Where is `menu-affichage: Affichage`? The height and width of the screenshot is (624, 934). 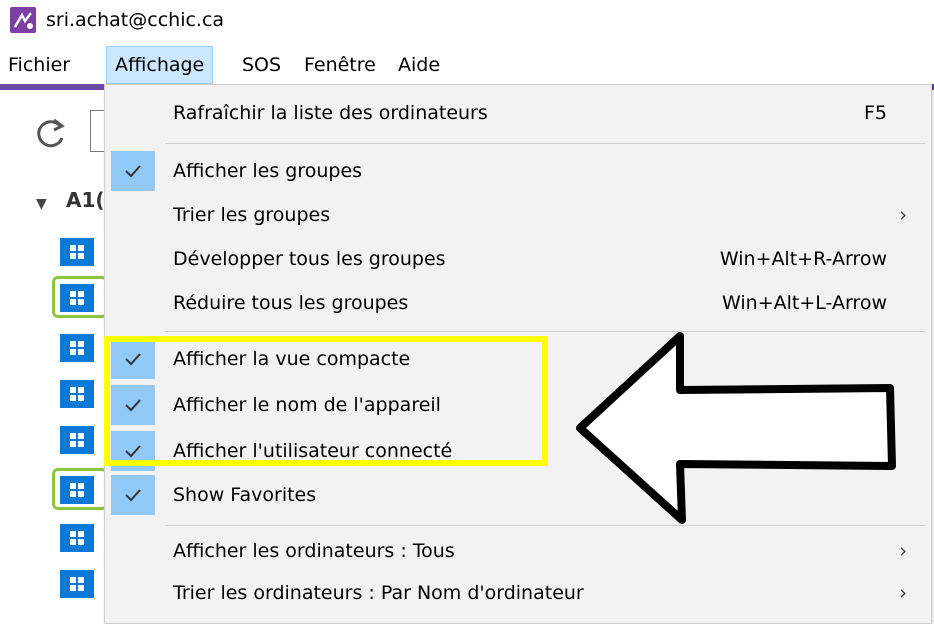 menu-affichage: Affichage is located at coordinates (160, 65).